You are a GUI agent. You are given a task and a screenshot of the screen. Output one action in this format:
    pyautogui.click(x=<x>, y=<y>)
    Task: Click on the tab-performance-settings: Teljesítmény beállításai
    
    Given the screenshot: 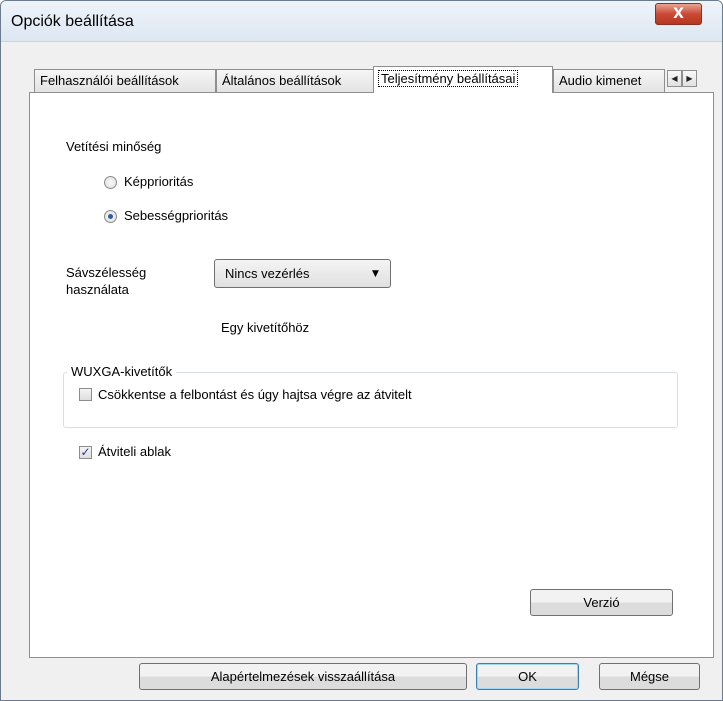 What is the action you would take?
    pyautogui.click(x=463, y=79)
    